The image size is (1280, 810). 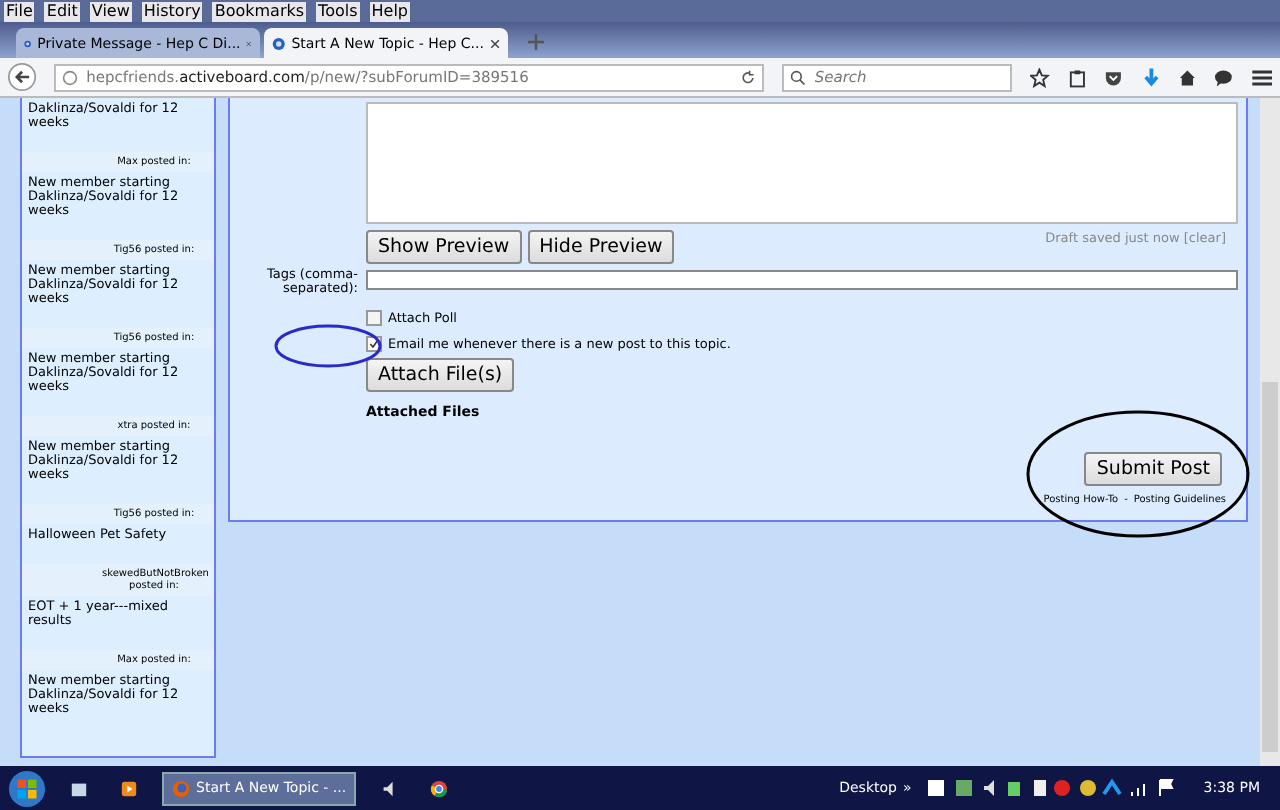 I want to click on attach-files-button: Attach File(s), so click(x=440, y=375).